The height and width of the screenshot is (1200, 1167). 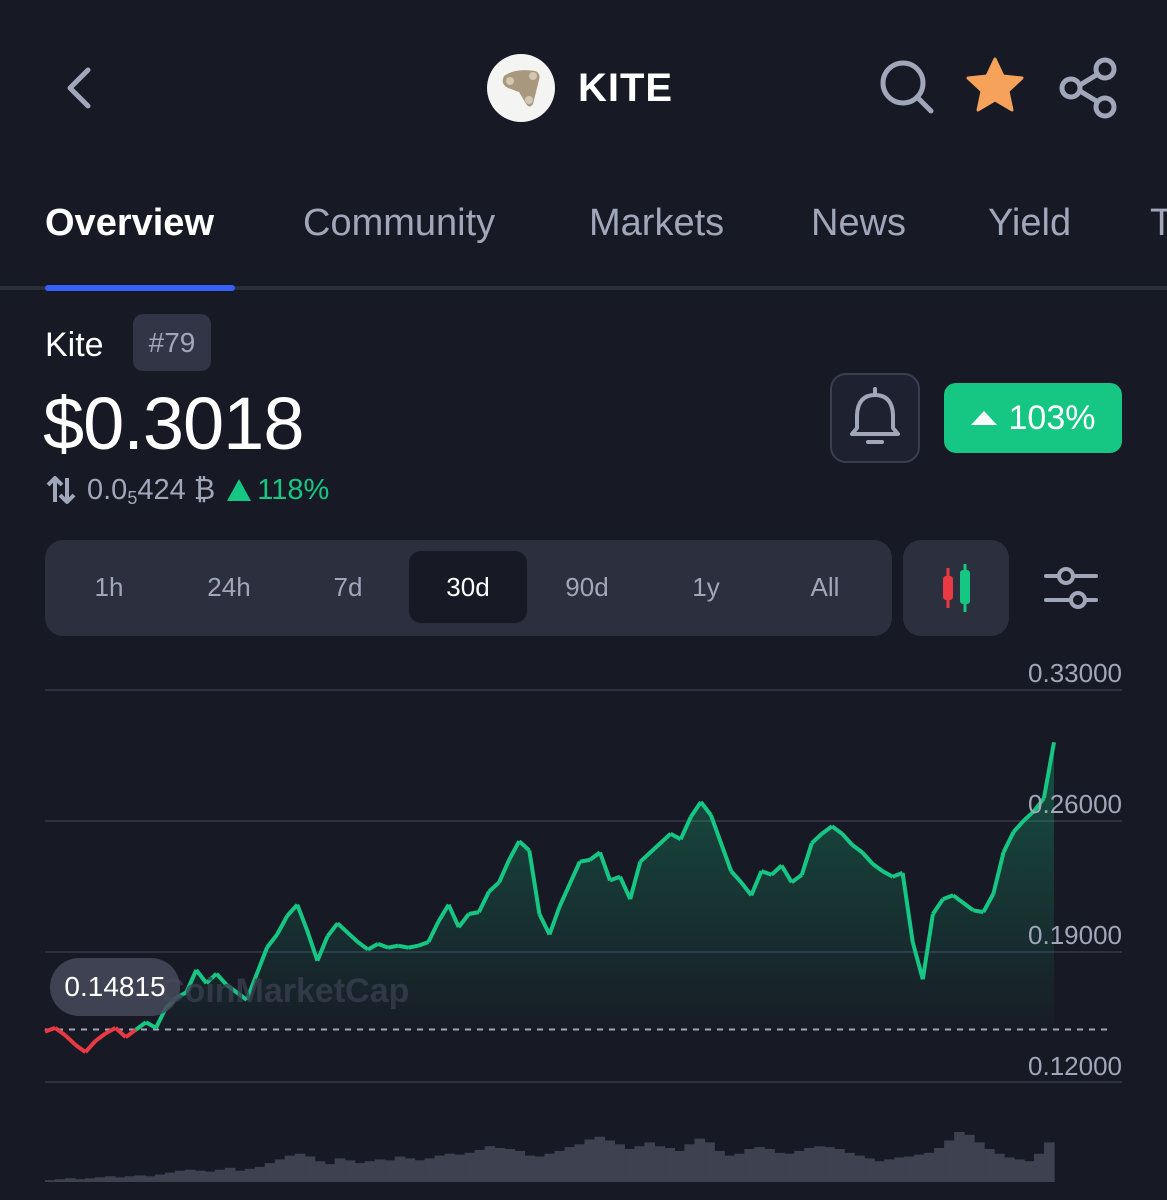 I want to click on range-24h: 24h, so click(x=229, y=587).